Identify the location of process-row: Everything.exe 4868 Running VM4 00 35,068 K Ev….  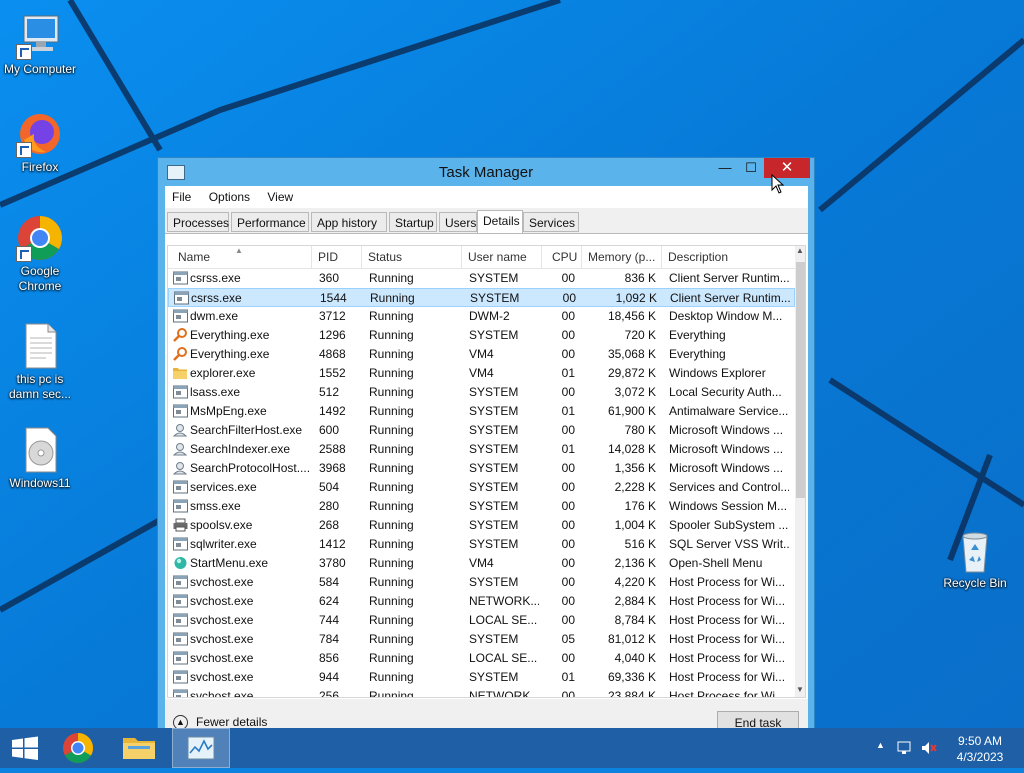
(481, 354).